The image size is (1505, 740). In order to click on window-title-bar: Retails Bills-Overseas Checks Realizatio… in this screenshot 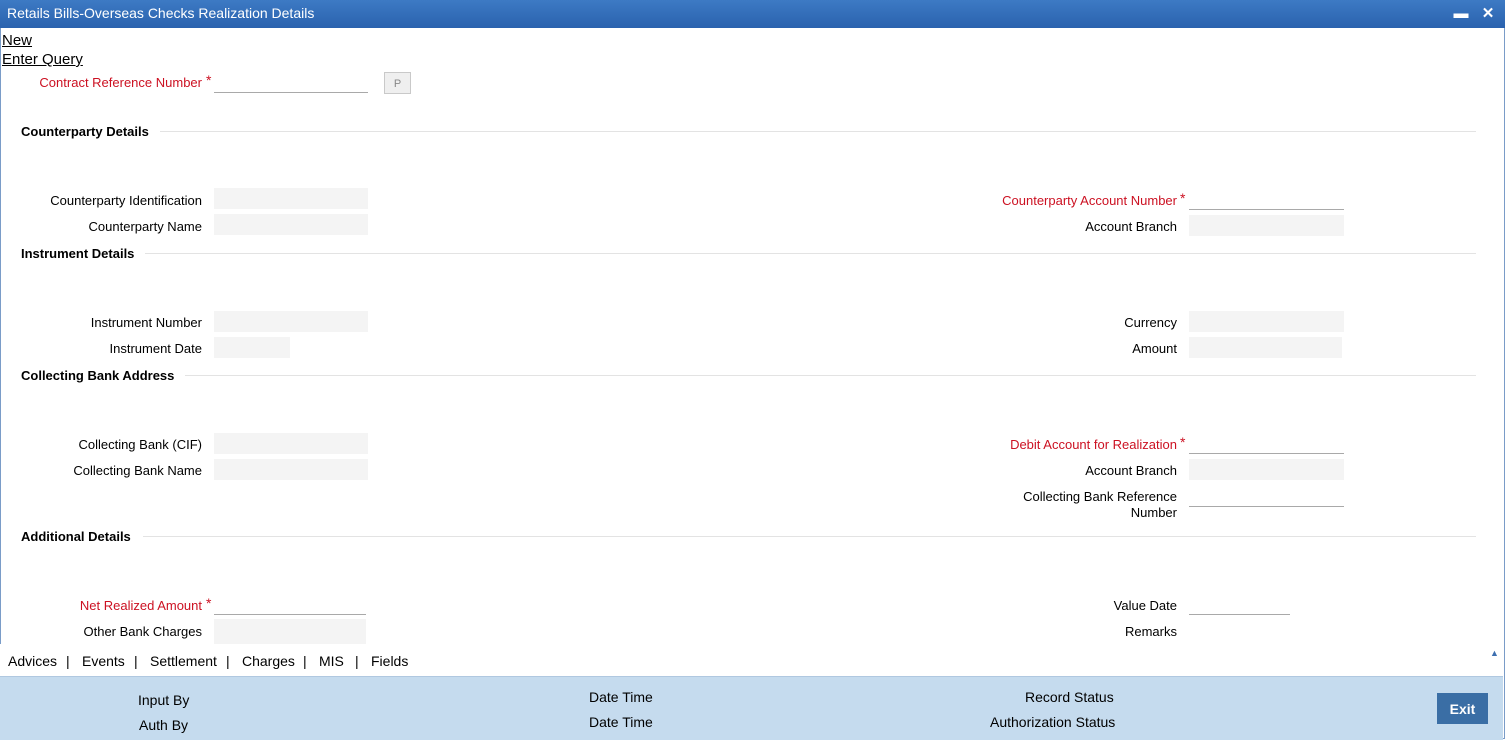, I will do `click(752, 14)`.